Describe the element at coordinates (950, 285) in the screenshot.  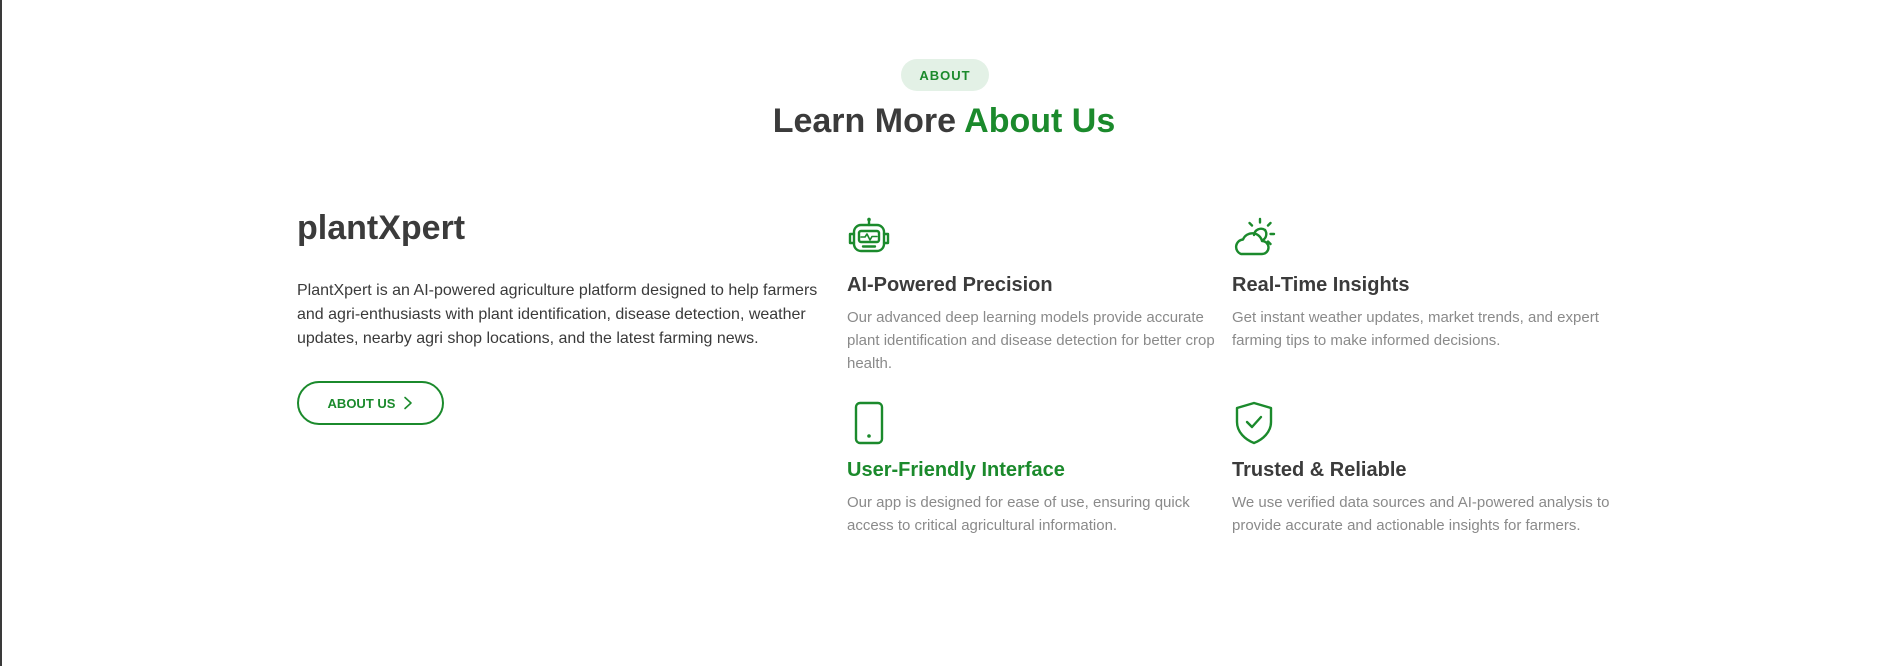
I see `feature-title: AI-Powered Precision` at that location.